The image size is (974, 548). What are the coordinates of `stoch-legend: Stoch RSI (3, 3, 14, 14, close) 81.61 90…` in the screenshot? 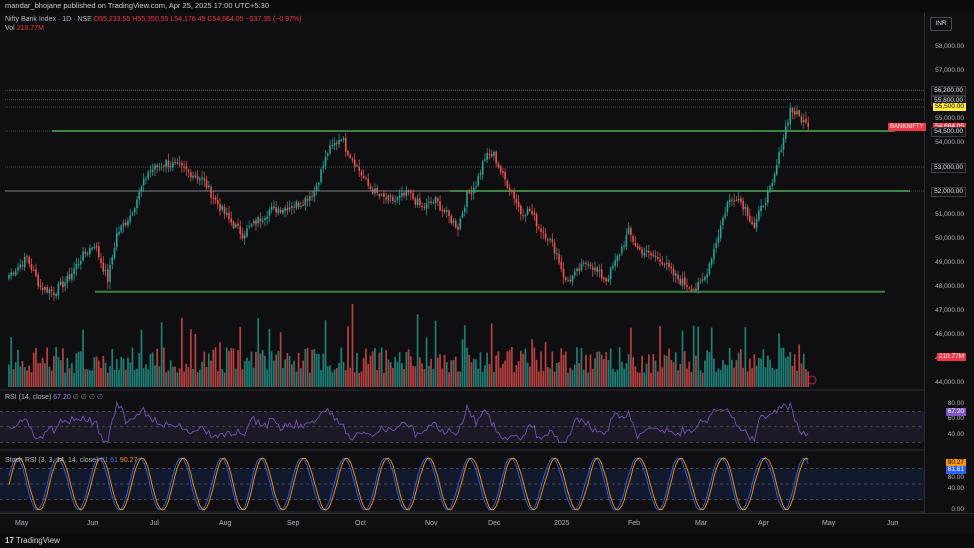 It's located at (71, 460).